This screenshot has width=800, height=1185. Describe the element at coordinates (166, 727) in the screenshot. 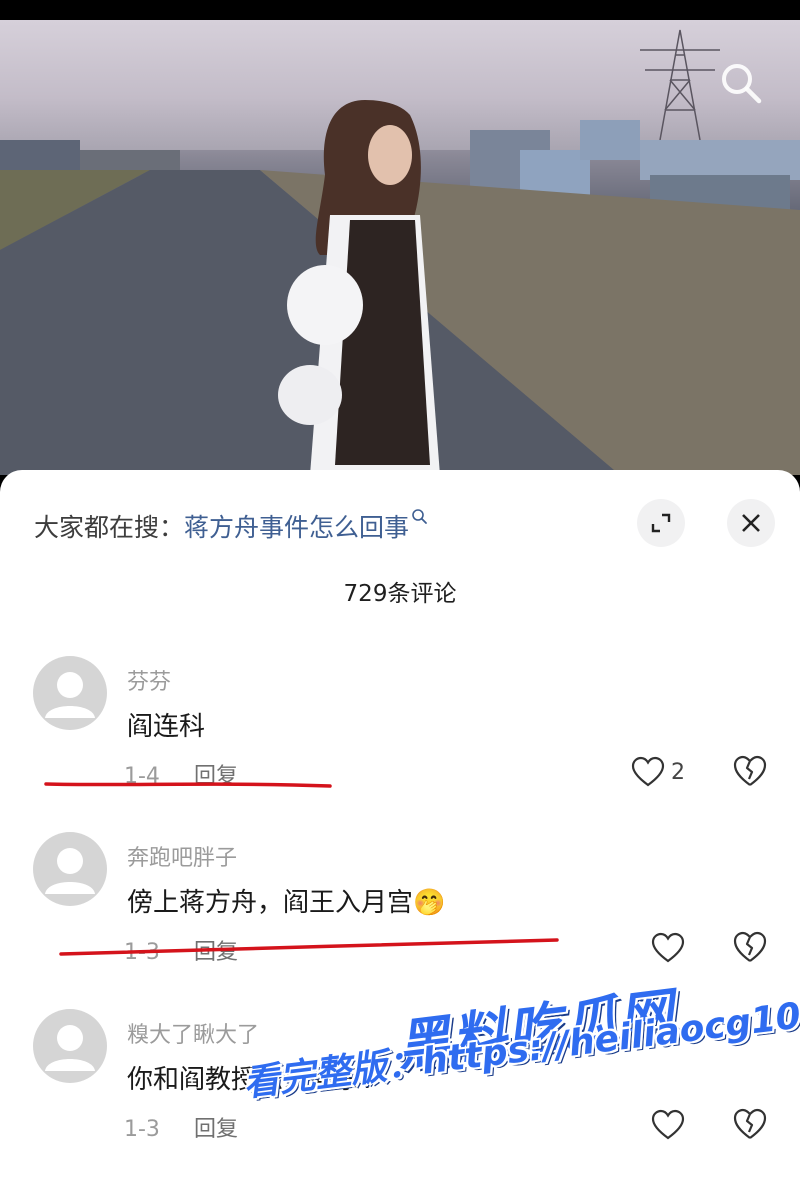

I see `comment-content: 阎连科` at that location.